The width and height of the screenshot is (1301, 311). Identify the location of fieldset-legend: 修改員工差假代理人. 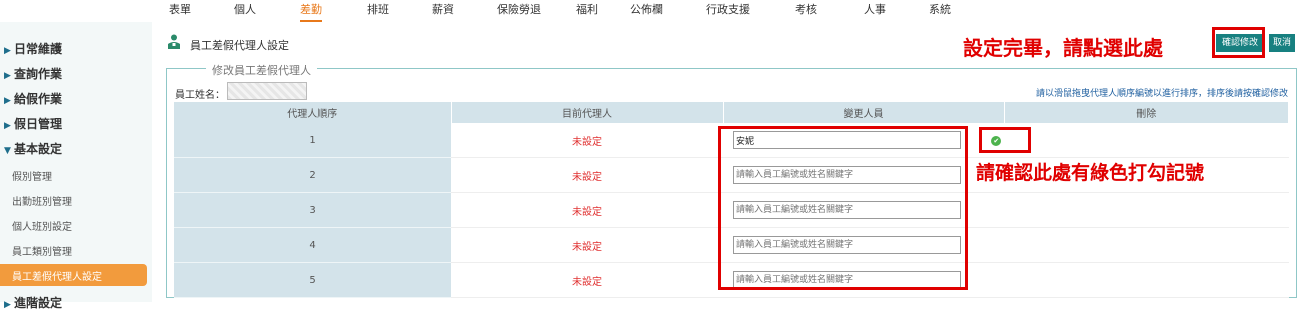
(261, 70).